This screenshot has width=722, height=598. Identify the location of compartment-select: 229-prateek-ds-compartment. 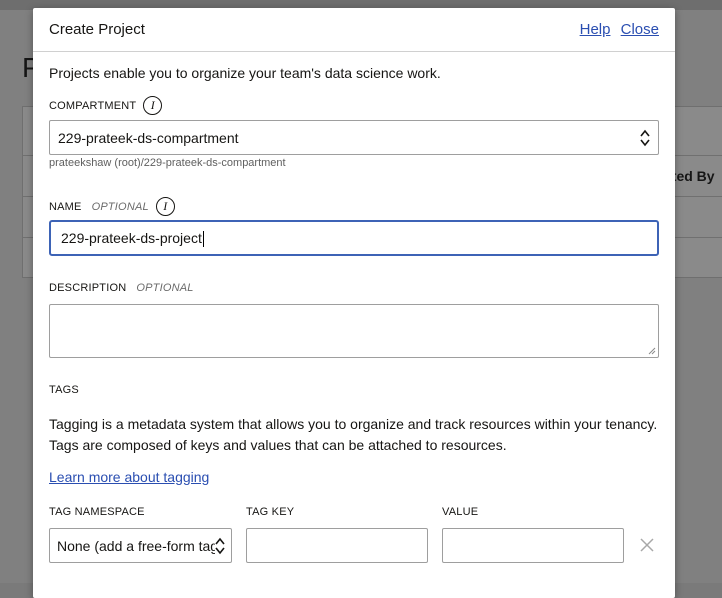
(354, 137).